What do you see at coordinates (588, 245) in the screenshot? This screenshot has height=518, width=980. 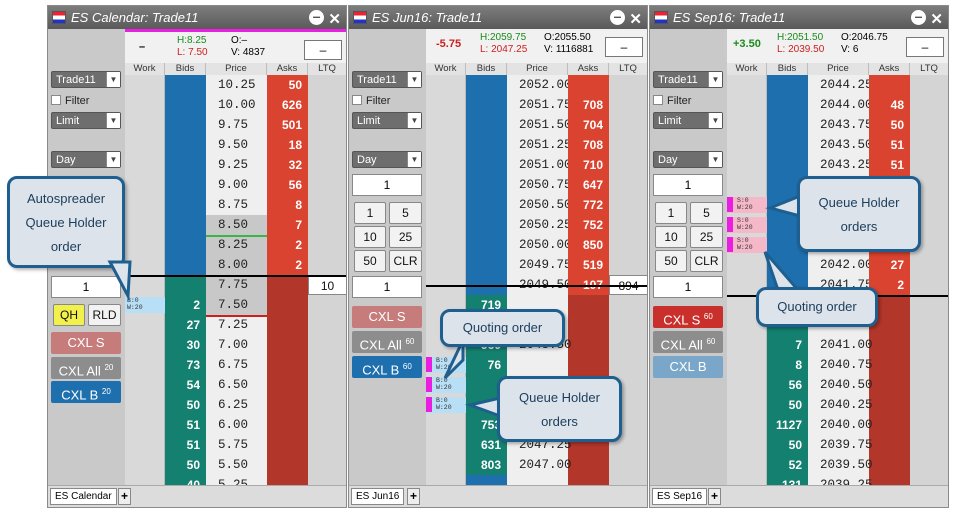 I see `ask-cell: 850` at bounding box center [588, 245].